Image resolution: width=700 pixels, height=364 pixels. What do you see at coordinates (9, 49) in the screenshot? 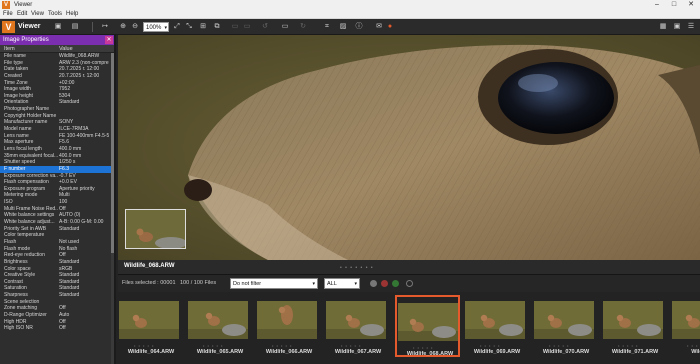
I see `column-item: Item` at bounding box center [9, 49].